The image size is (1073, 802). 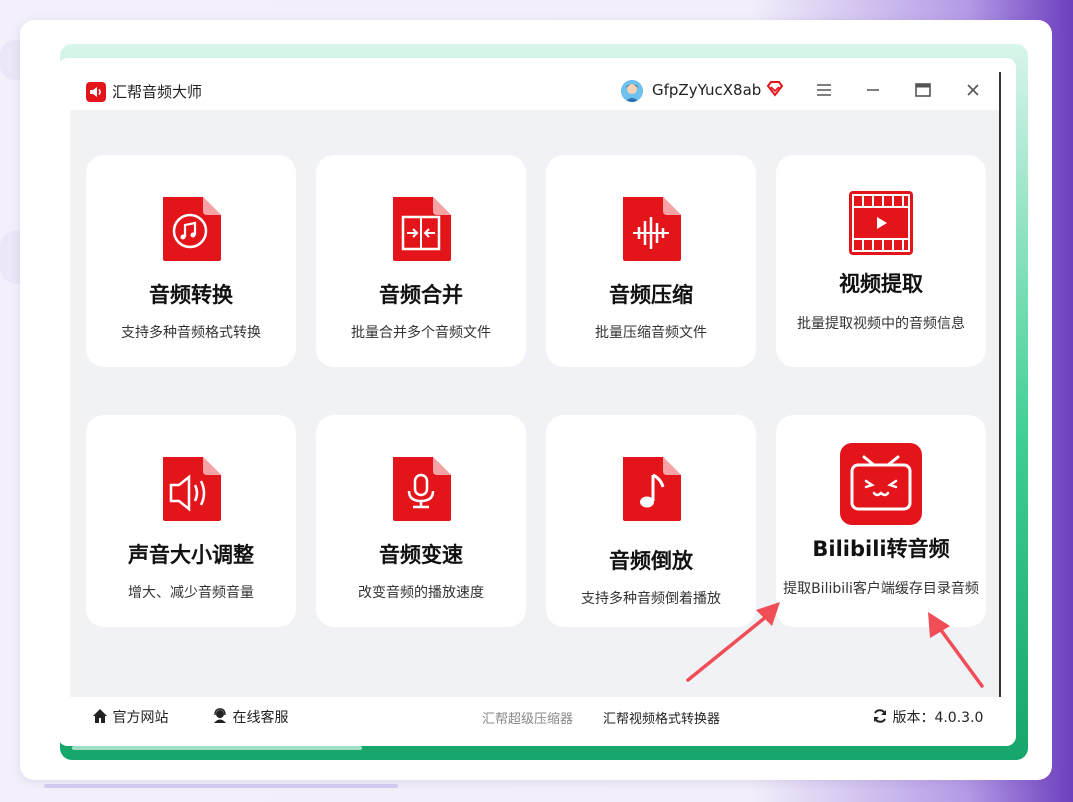 What do you see at coordinates (706, 90) in the screenshot?
I see `username: GfpZyYucX8ab` at bounding box center [706, 90].